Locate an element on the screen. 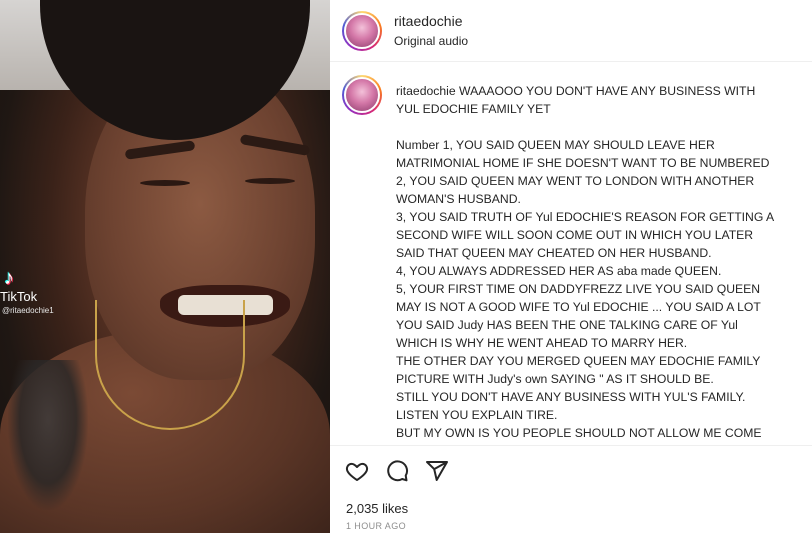  caption-line-text: WAAAOOO YOU DON'T HAVE ANY BUSINESS WITH is located at coordinates (607, 91).